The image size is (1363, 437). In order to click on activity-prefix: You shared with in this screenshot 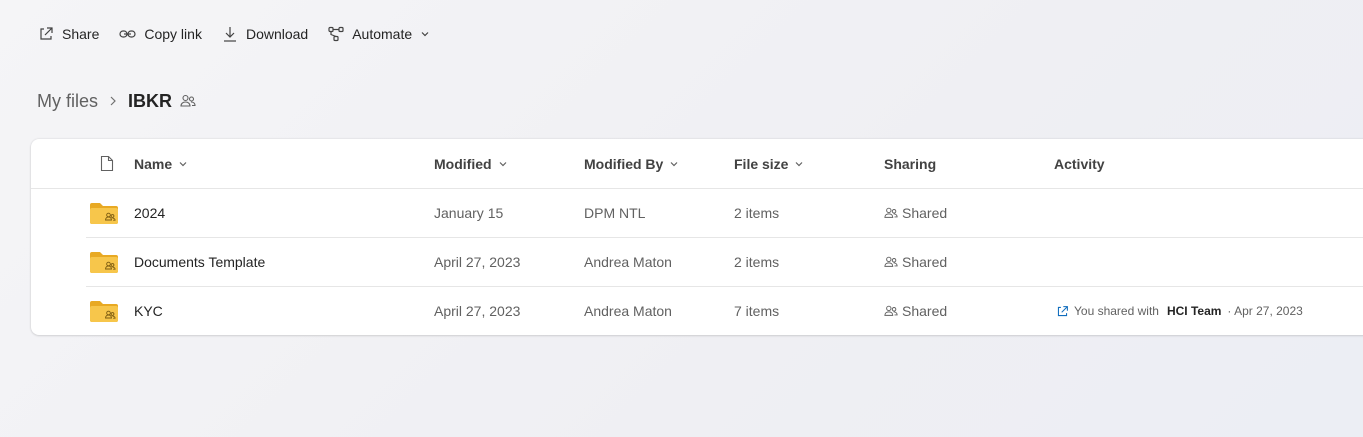, I will do `click(1116, 311)`.